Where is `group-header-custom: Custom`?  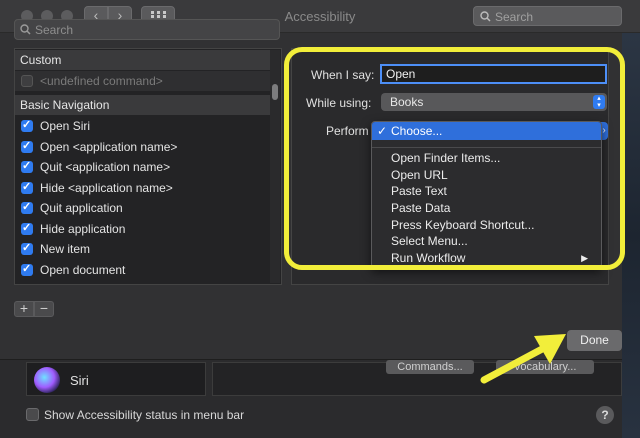 group-header-custom: Custom is located at coordinates (142, 60).